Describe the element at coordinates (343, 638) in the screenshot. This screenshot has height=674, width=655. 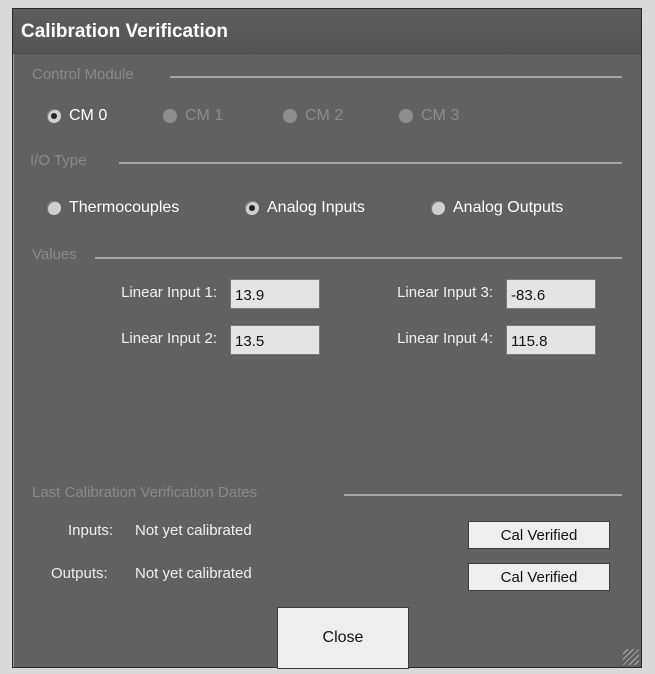
I see `close-button: Close` at that location.